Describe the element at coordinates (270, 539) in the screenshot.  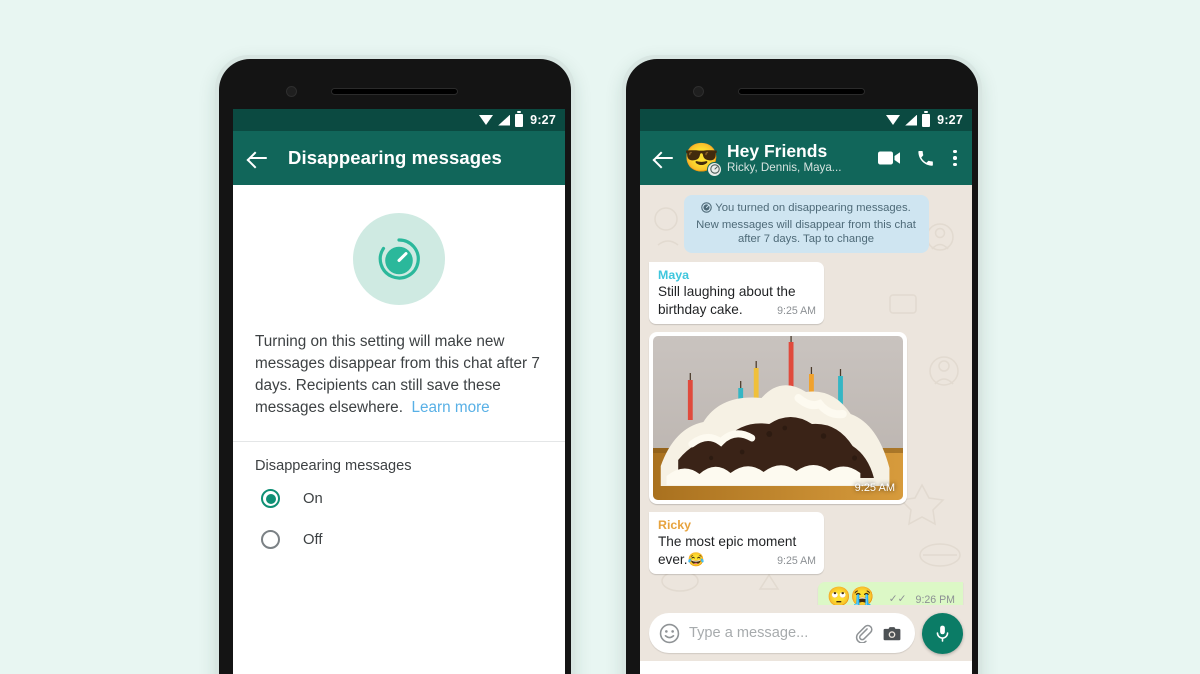
I see `radio-button-off-icon` at that location.